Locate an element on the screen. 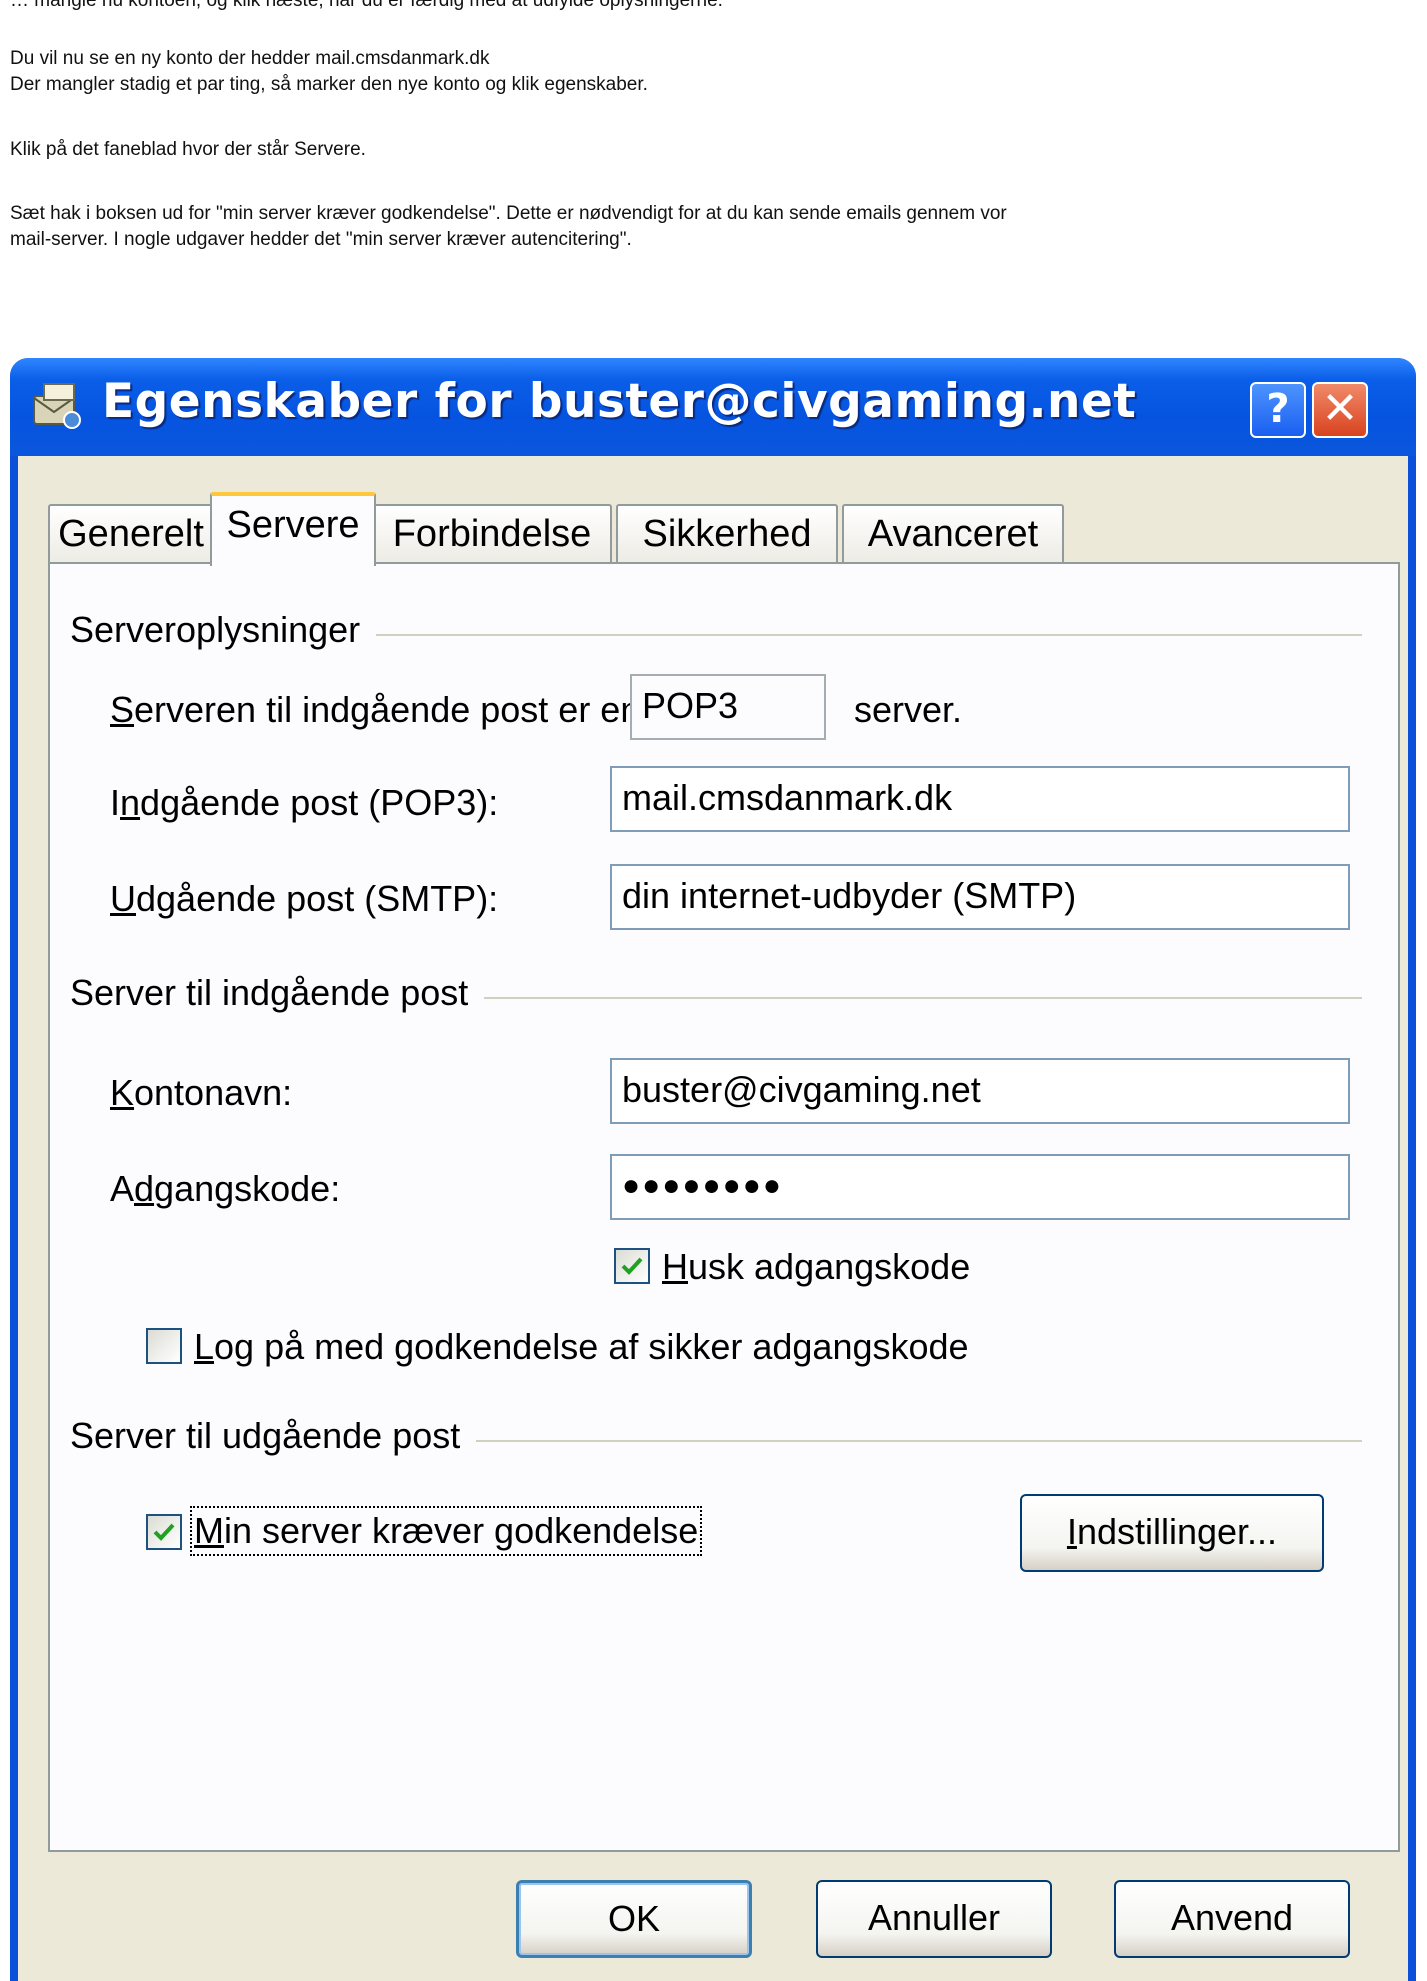 The height and width of the screenshot is (1981, 1427). tab-forbindelse: Forbindelse is located at coordinates (492, 534).